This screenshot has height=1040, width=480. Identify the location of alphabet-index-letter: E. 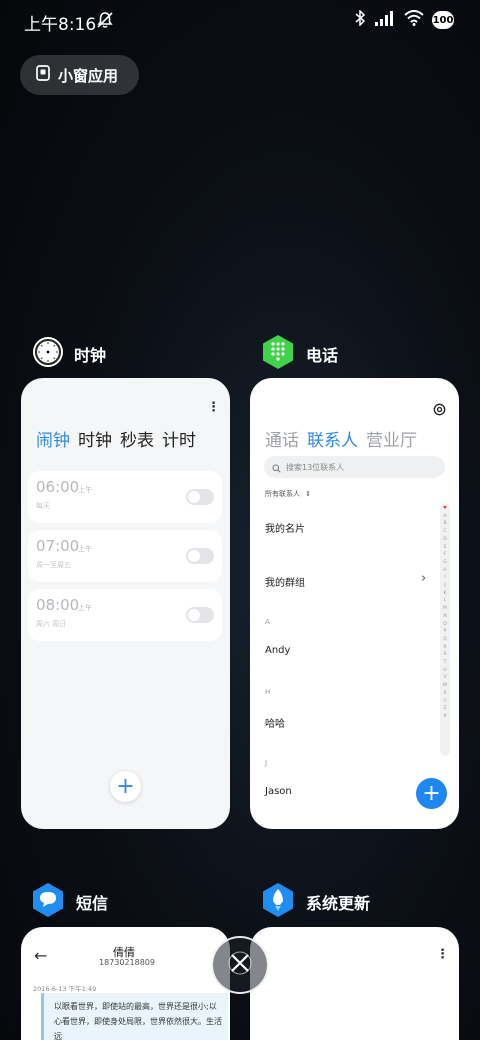
(445, 548).